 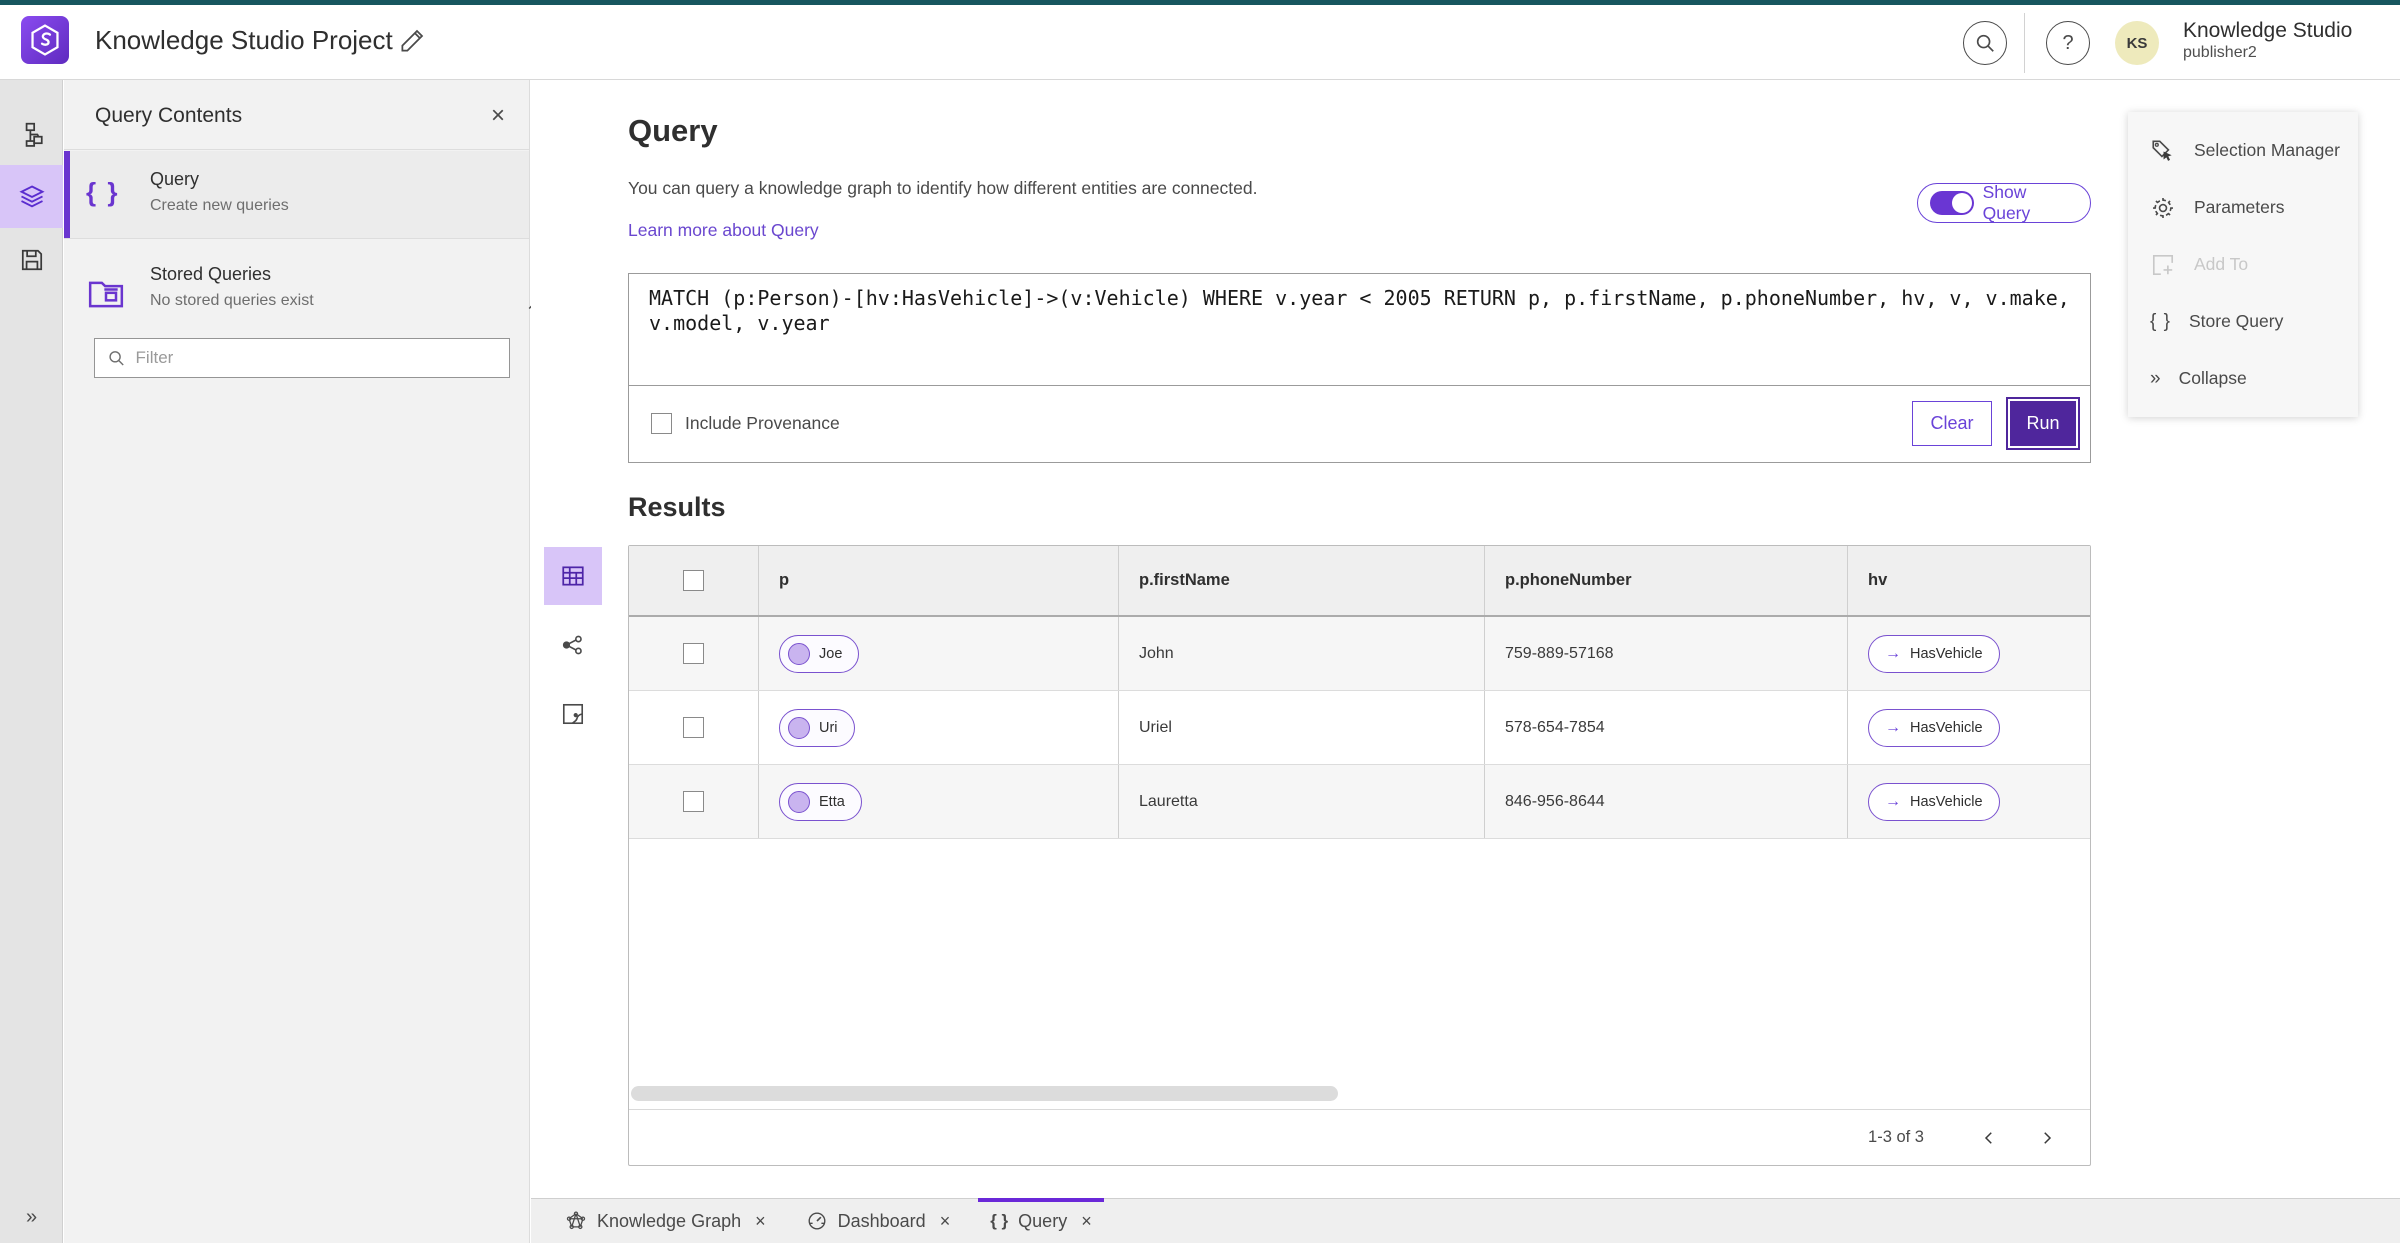 I want to click on stored-queries-folder-icon, so click(x=106, y=294).